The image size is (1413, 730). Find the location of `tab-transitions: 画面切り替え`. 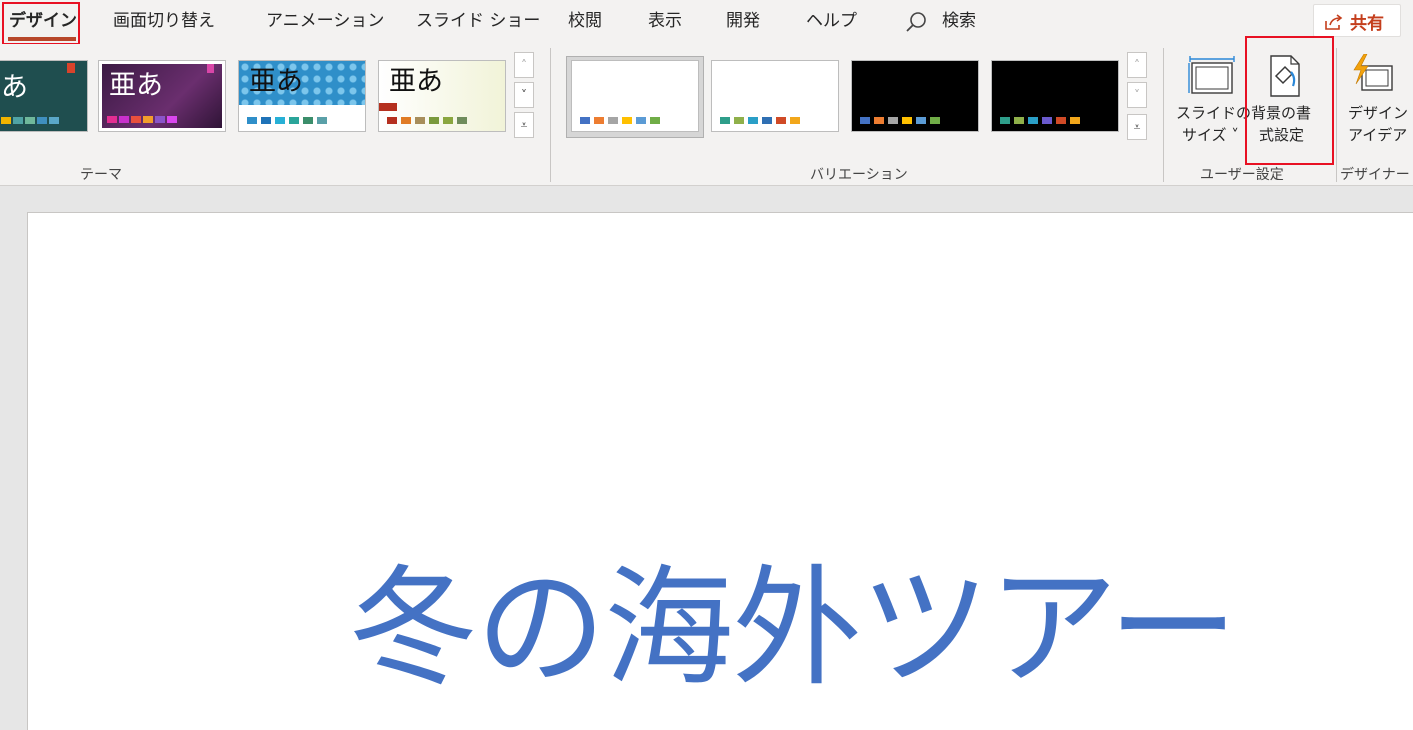

tab-transitions: 画面切り替え is located at coordinates (164, 21).